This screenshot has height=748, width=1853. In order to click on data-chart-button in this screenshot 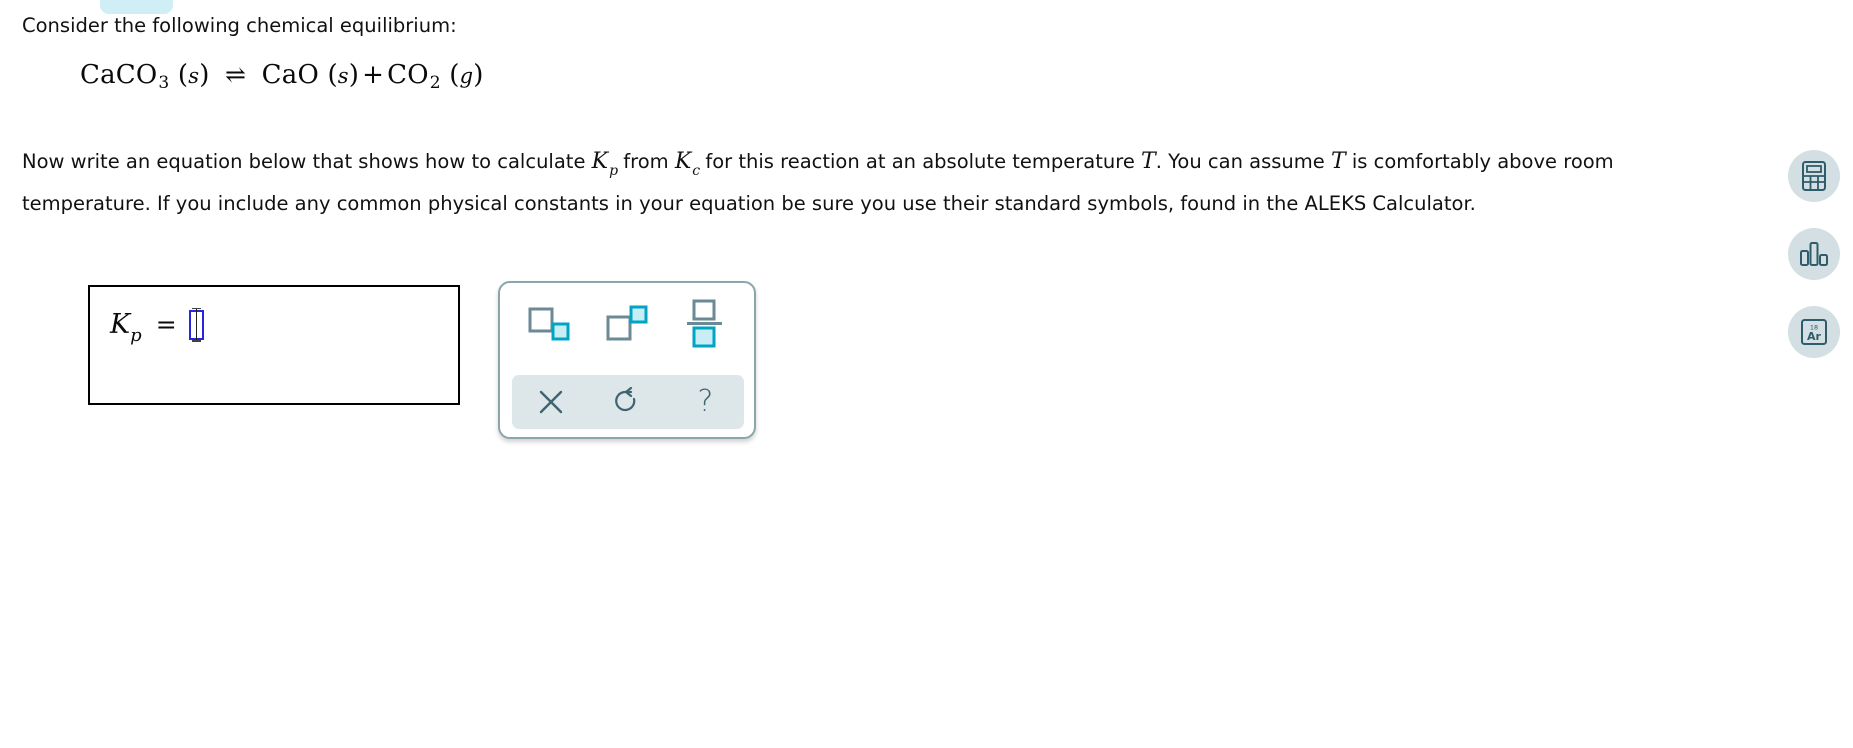, I will do `click(1814, 254)`.